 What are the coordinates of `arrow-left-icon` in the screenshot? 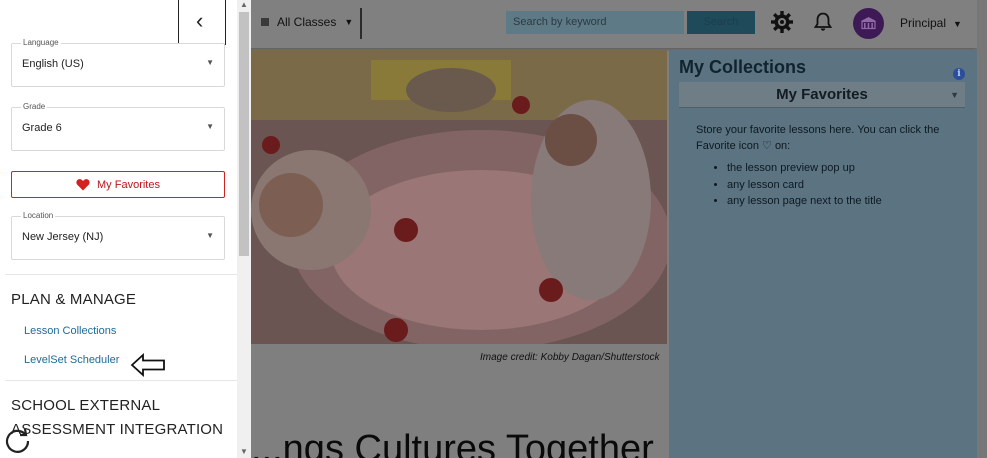 It's located at (147, 365).